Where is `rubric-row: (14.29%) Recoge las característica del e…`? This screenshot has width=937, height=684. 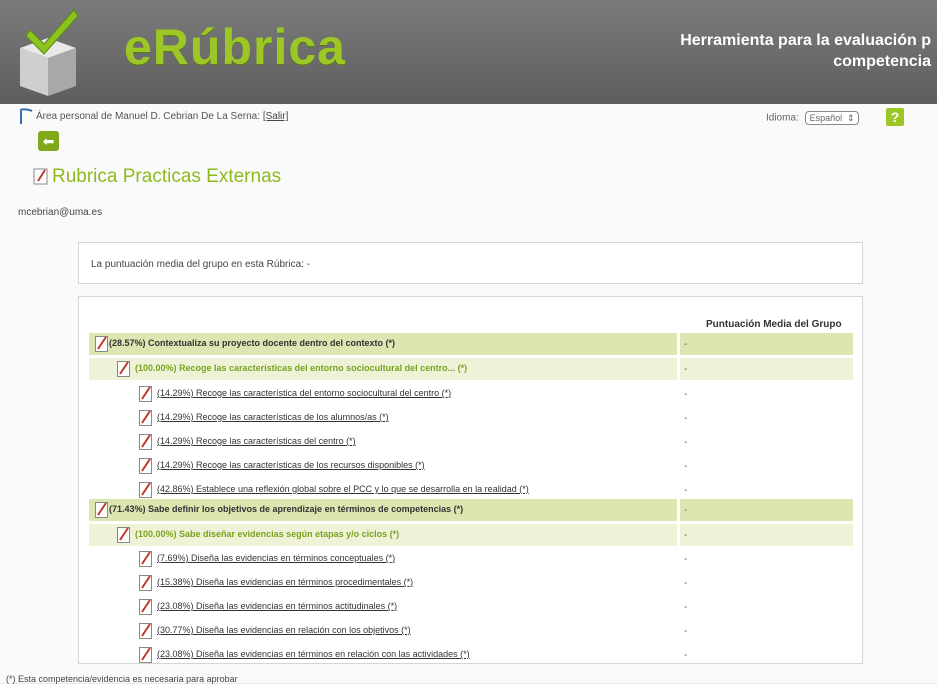 rubric-row: (14.29%) Recoge las característica del e… is located at coordinates (471, 394).